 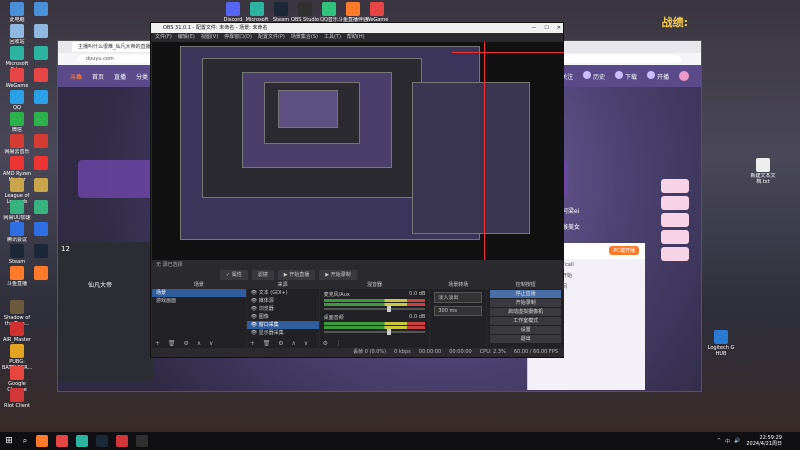 I want to click on desktop-icon: 新建文本文档.txt, so click(x=763, y=171).